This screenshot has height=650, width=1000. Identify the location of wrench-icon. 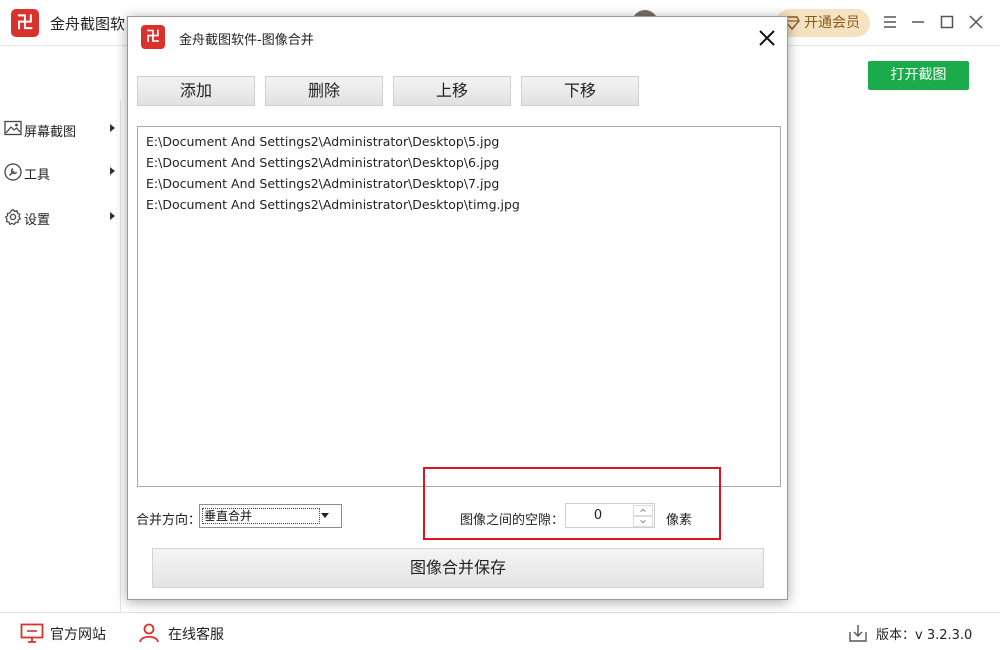
(13, 172).